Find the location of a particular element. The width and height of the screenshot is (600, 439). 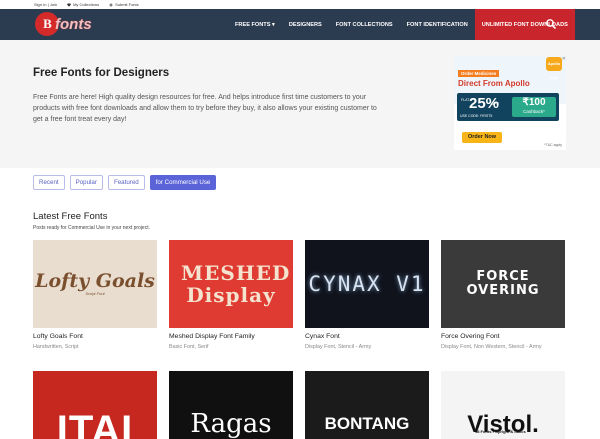

font-preview-image: Lofty Goals Script Font is located at coordinates (95, 284).